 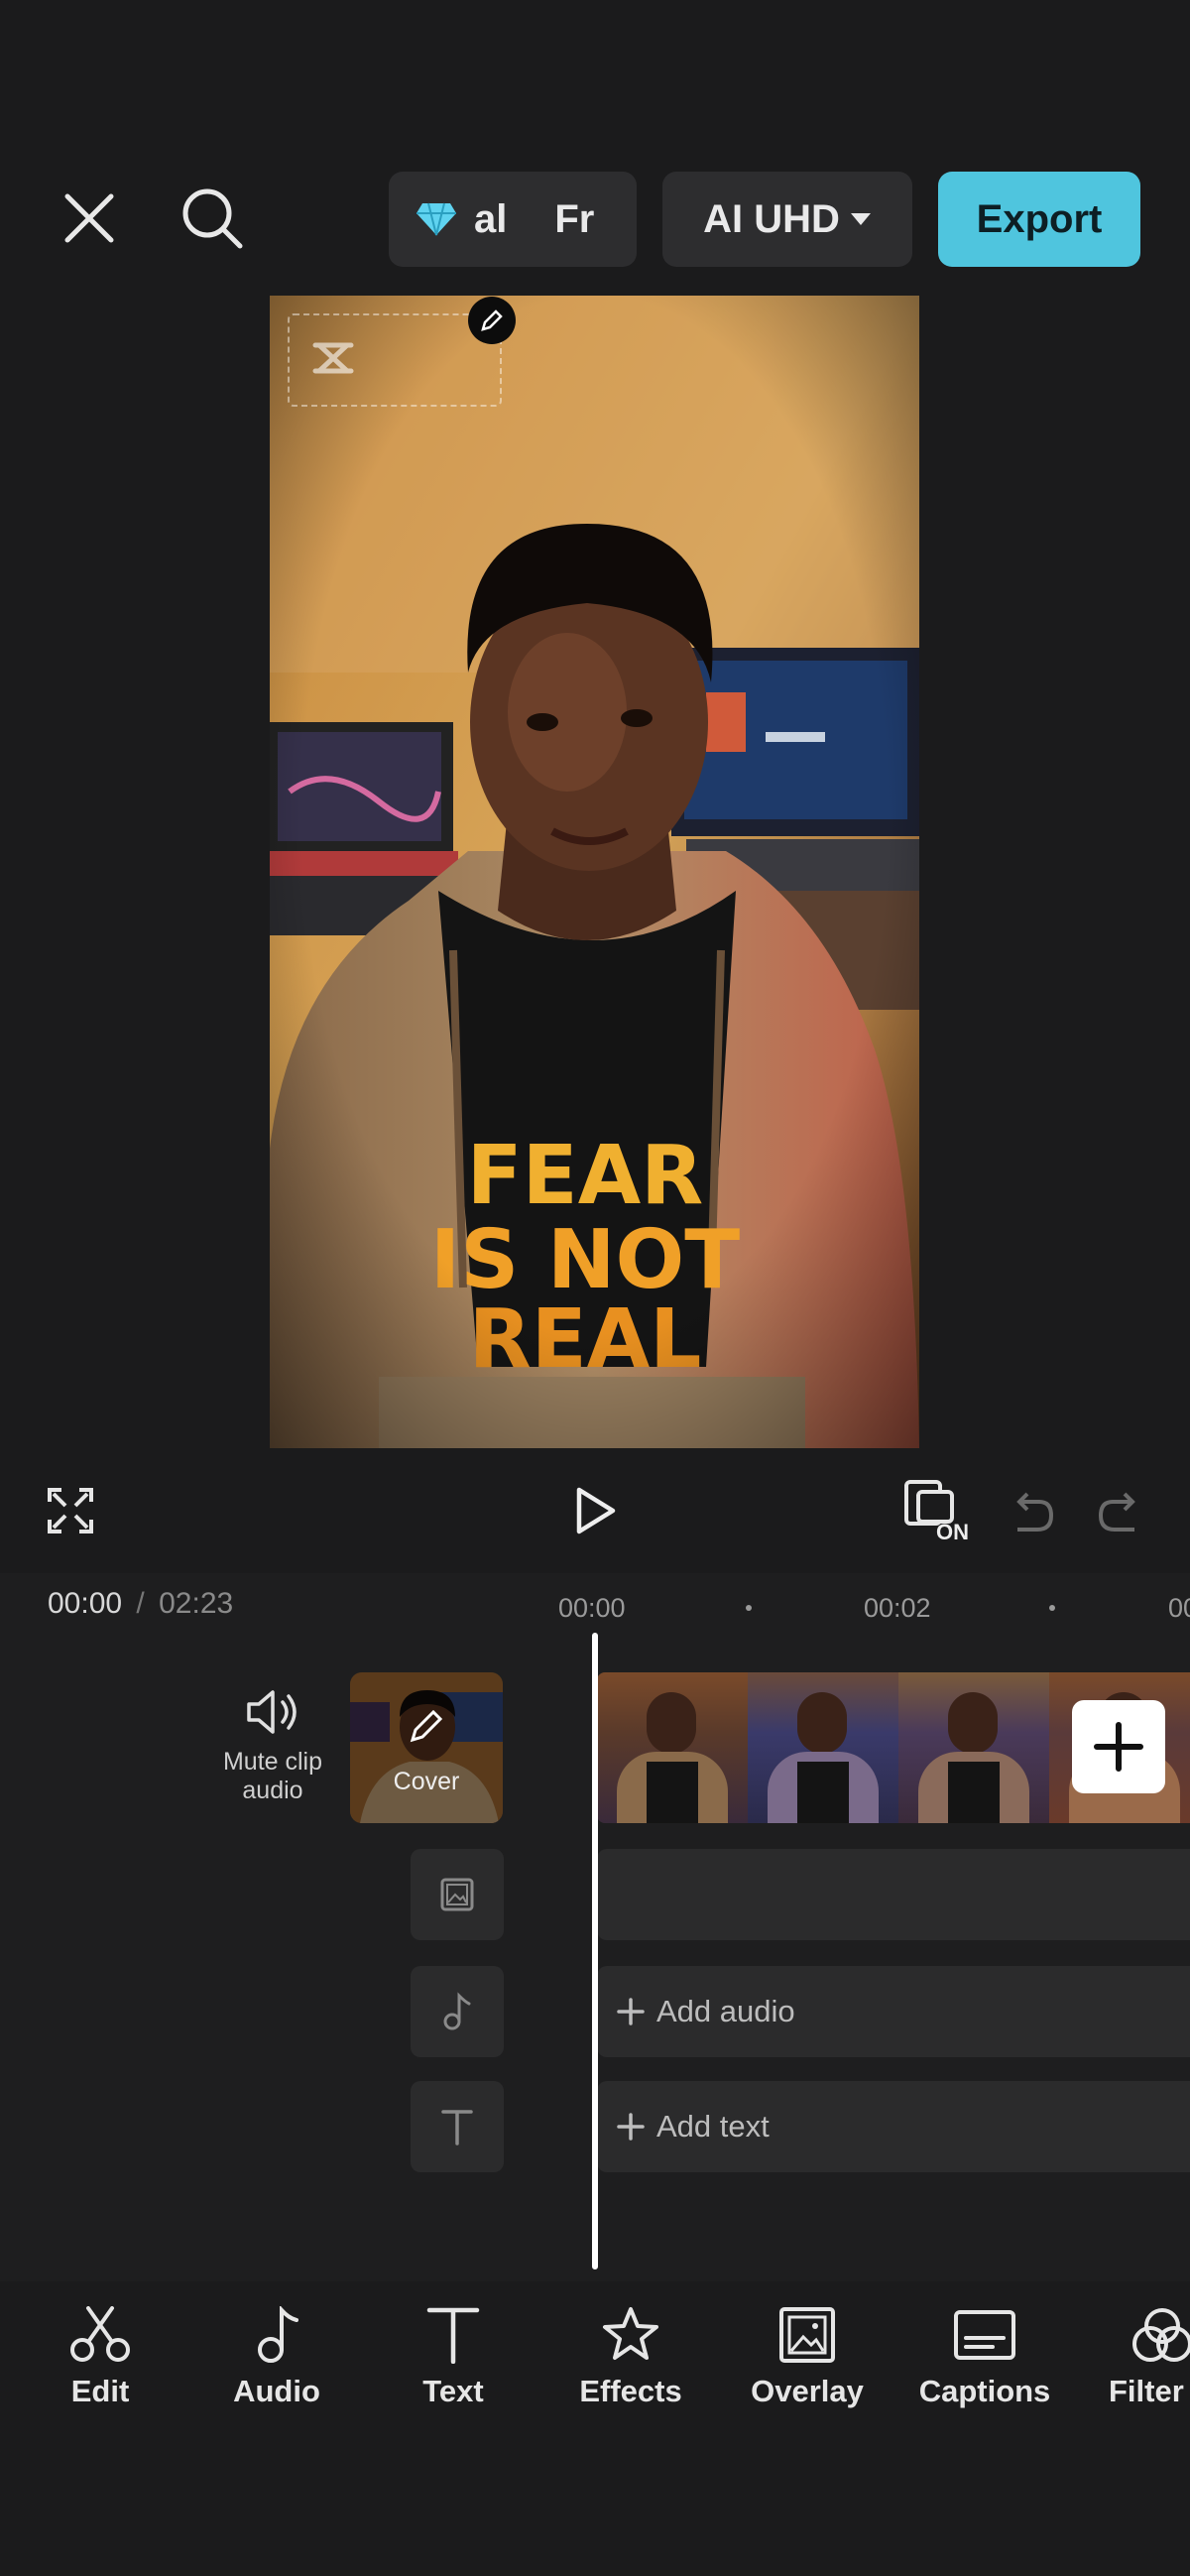 I want to click on toolbar-overlay: Overlay, so click(x=807, y=2357).